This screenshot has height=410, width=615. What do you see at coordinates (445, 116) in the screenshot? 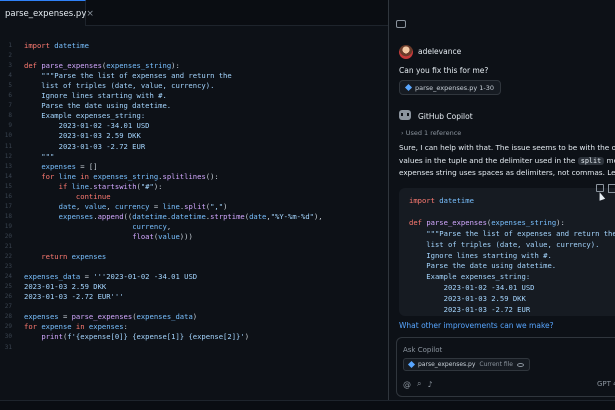
I see `assistant-name: GitHub Copilot` at bounding box center [445, 116].